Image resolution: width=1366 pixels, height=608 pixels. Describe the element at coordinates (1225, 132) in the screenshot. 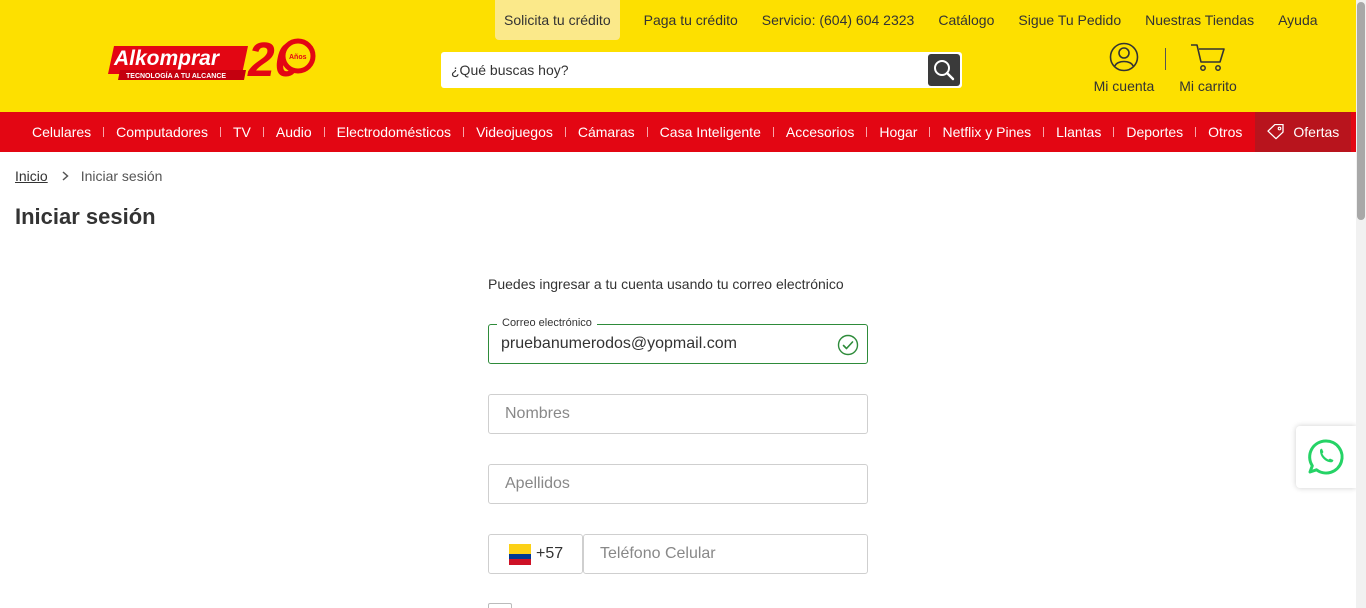

I see `nav-item-otros: Otros` at that location.